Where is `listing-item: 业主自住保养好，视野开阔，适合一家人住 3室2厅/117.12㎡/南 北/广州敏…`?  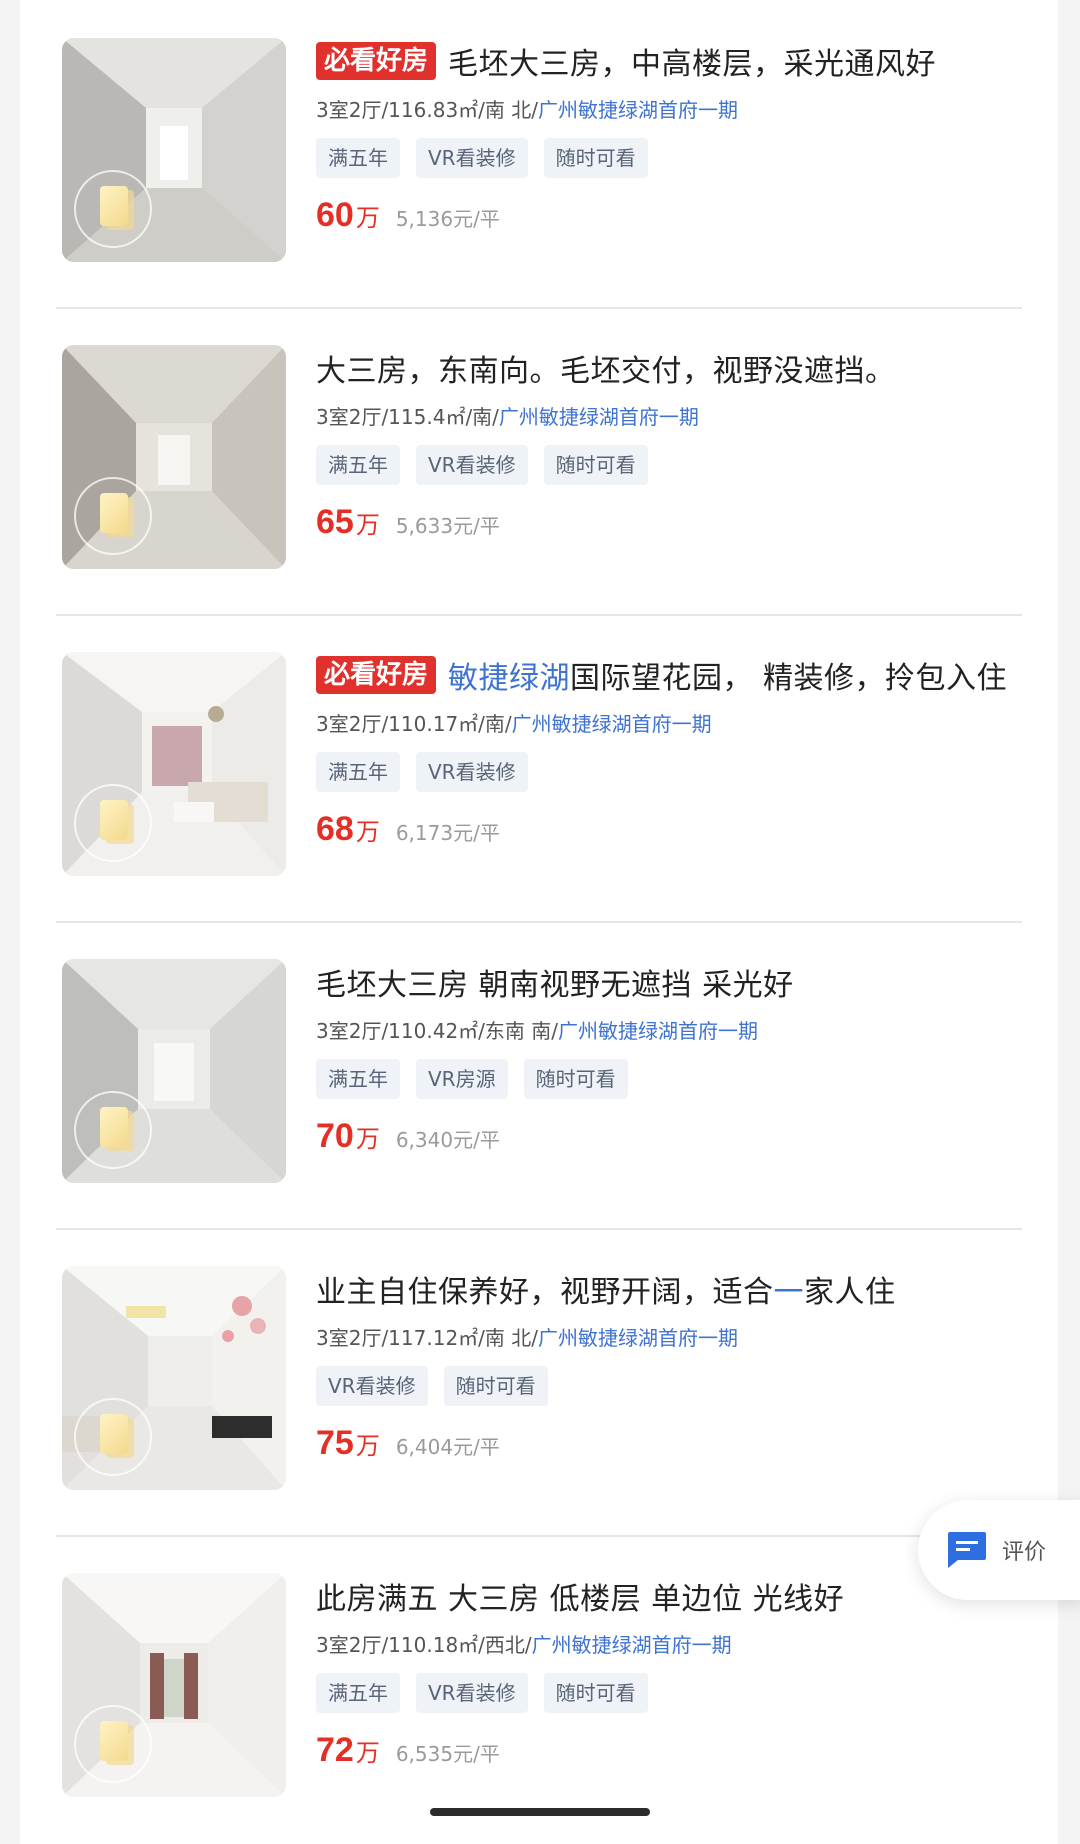 listing-item: 业主自住保养好，视野开阔，适合一家人住 3室2厅/117.12㎡/南 北/广州敏… is located at coordinates (539, 1382).